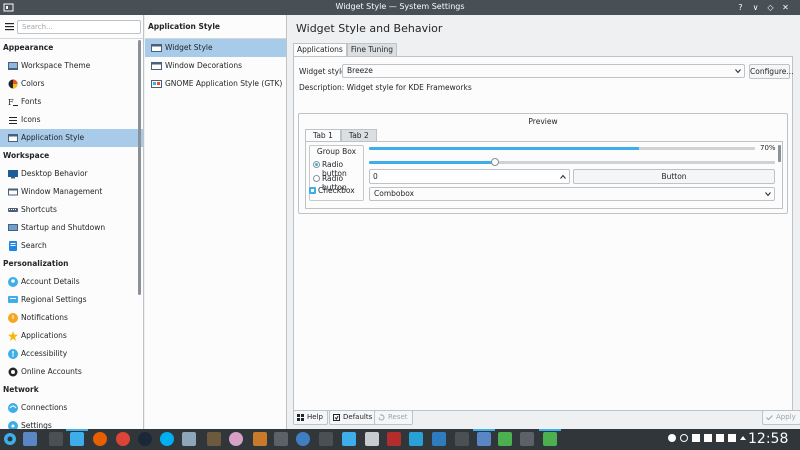 This screenshot has height=450, width=800. What do you see at coordinates (543, 71) in the screenshot?
I see `widget-style-select: Breeze` at bounding box center [543, 71].